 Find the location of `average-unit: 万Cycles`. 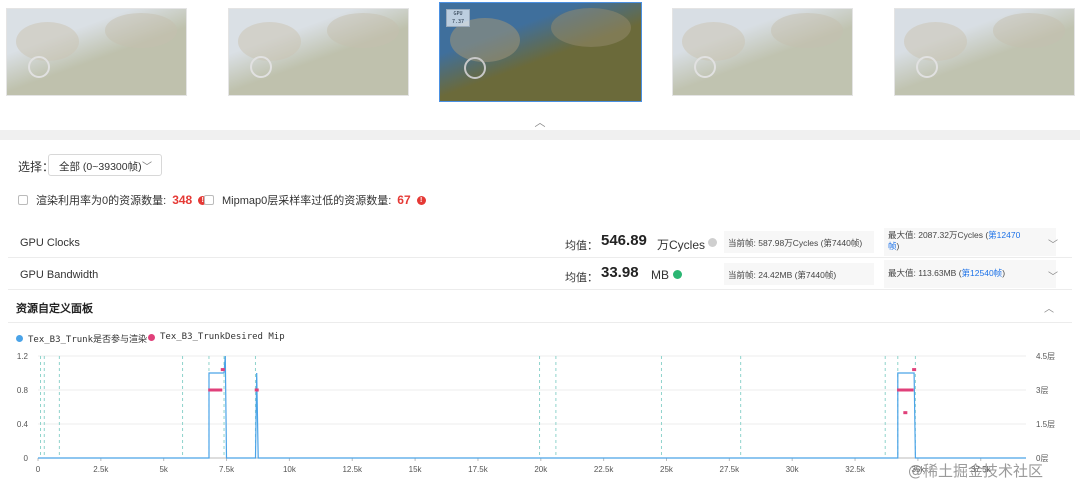

average-unit: 万Cycles is located at coordinates (681, 245).